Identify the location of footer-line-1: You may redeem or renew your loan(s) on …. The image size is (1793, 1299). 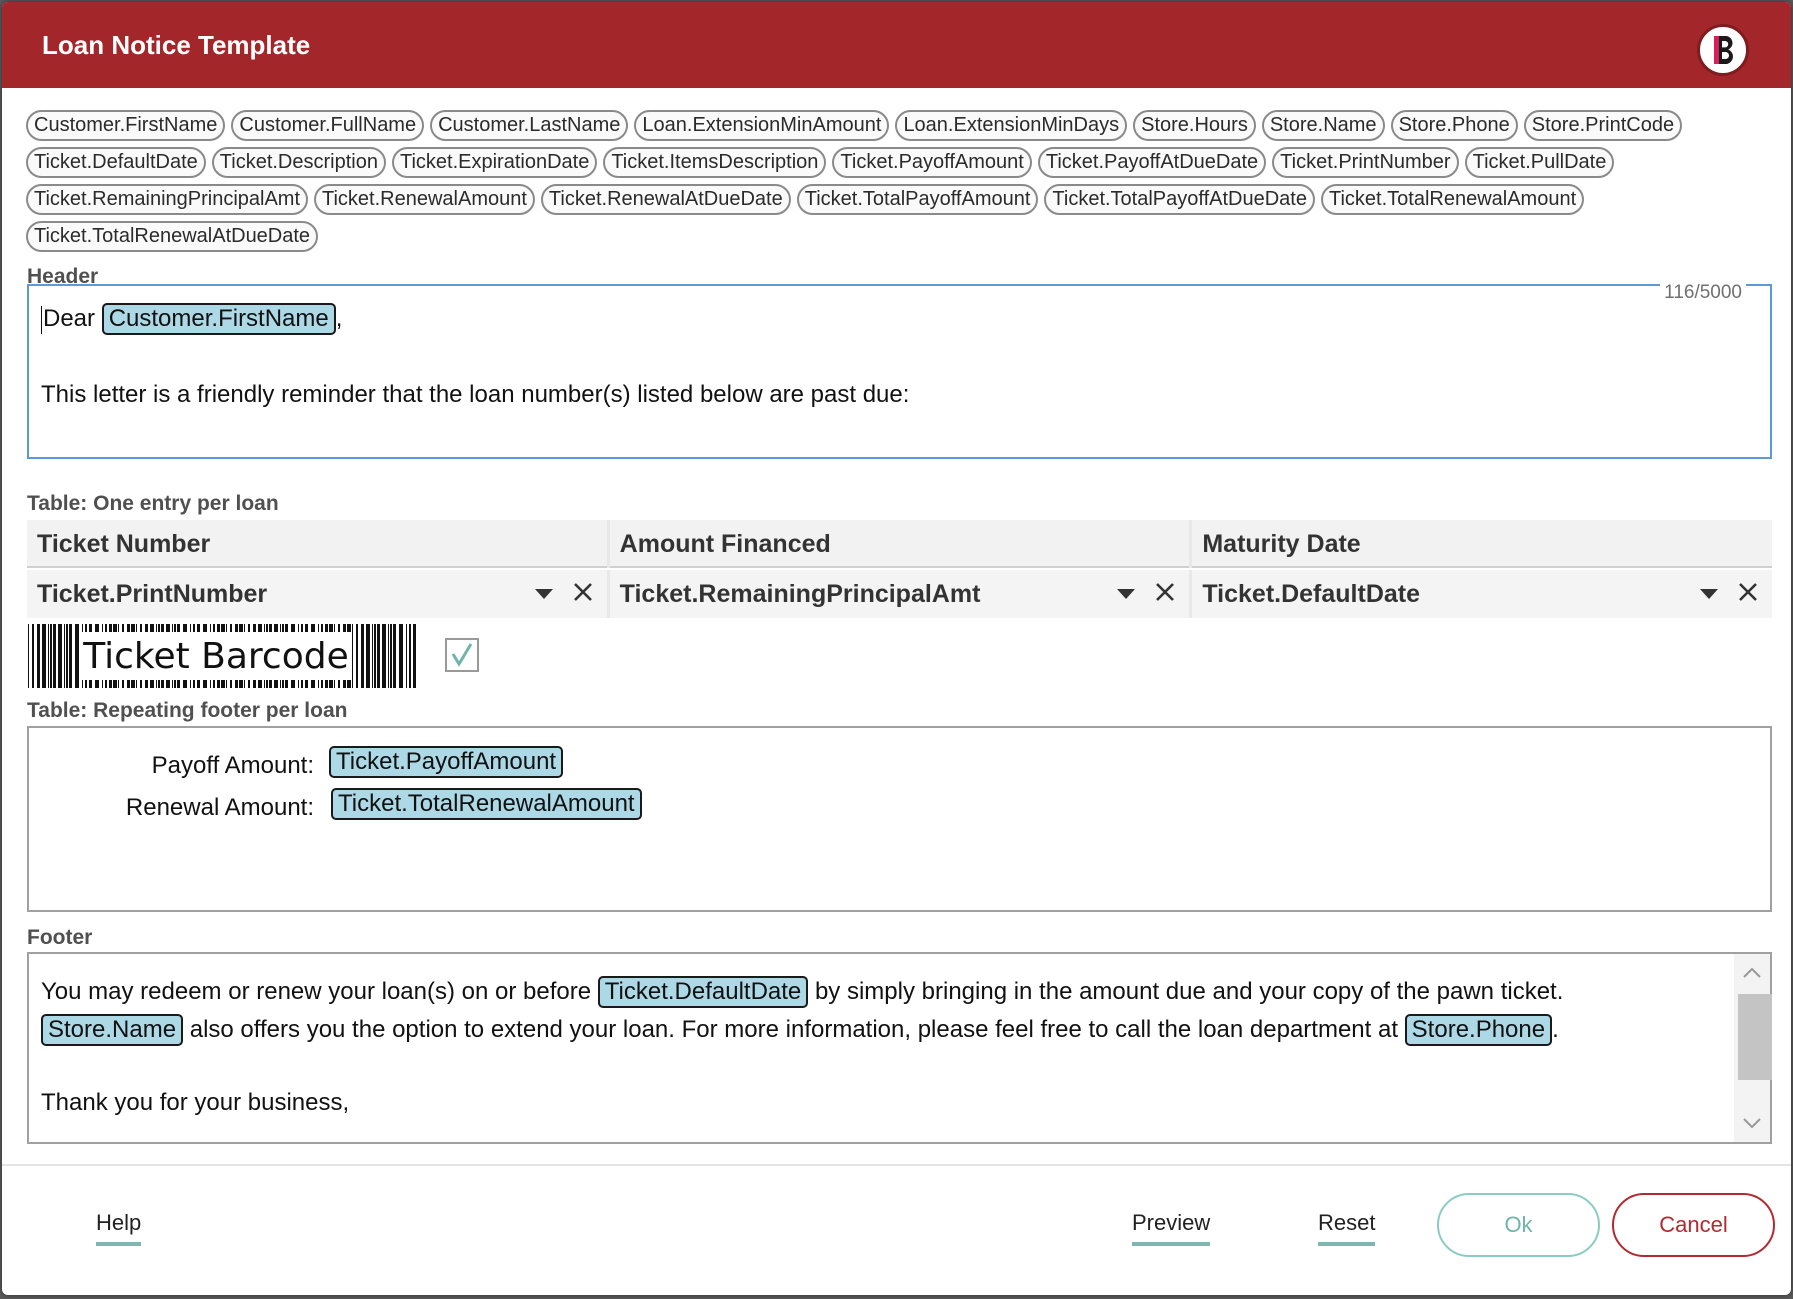
(802, 992).